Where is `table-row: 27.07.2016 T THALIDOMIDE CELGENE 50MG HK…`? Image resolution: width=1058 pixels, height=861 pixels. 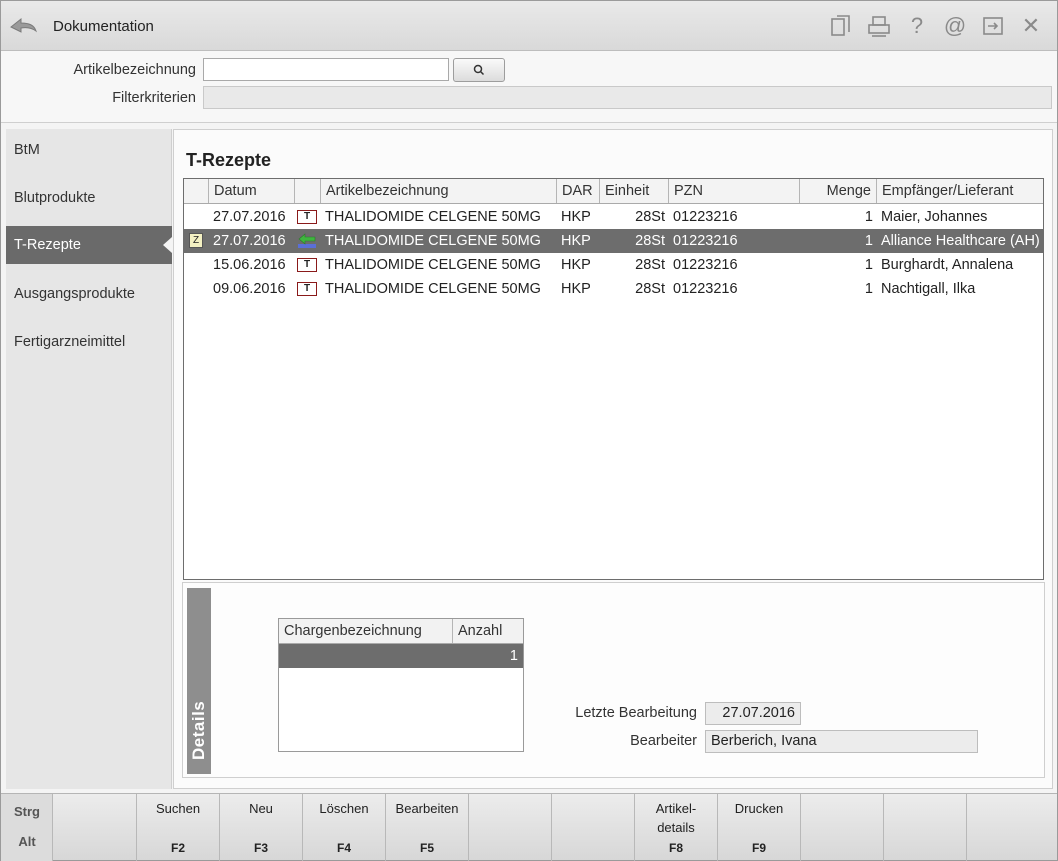
table-row: 27.07.2016 T THALIDOMIDE CELGENE 50MG HK… is located at coordinates (613, 217).